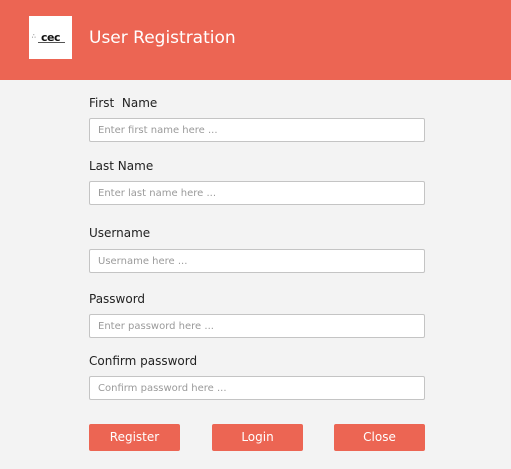  Describe the element at coordinates (117, 299) in the screenshot. I see `password-label: Password` at that location.